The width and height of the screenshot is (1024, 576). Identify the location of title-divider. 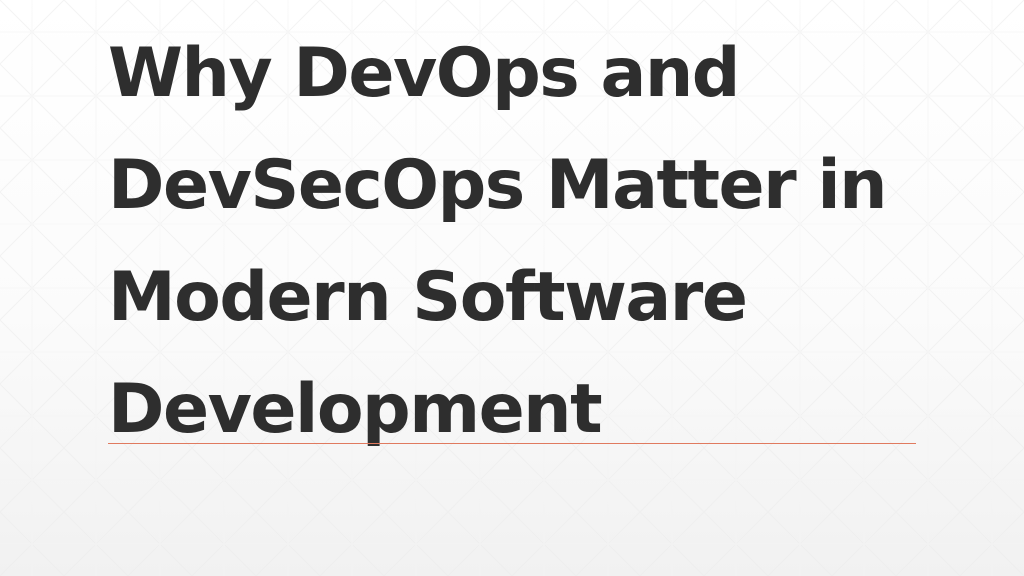
(512, 443).